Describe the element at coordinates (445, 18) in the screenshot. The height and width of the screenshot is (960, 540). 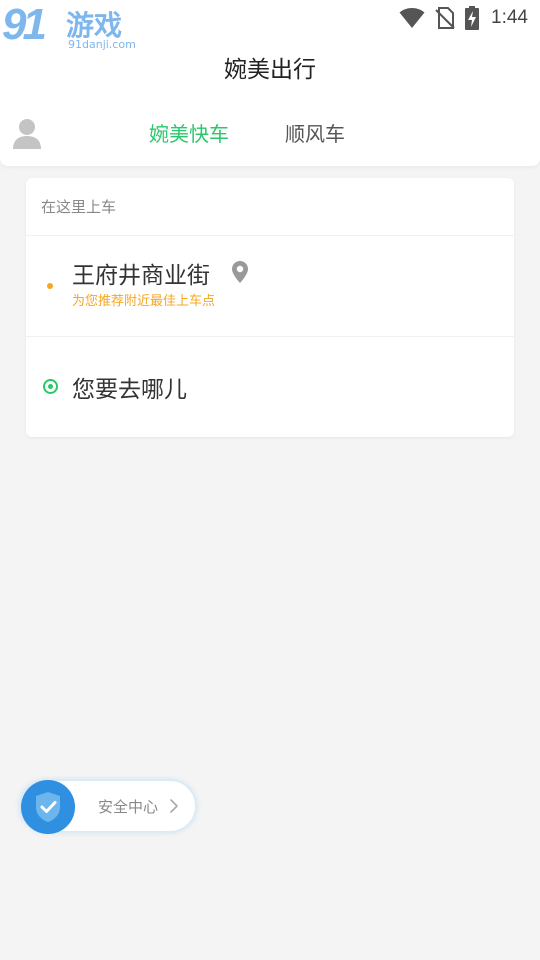
I see `no-sim-icon` at that location.